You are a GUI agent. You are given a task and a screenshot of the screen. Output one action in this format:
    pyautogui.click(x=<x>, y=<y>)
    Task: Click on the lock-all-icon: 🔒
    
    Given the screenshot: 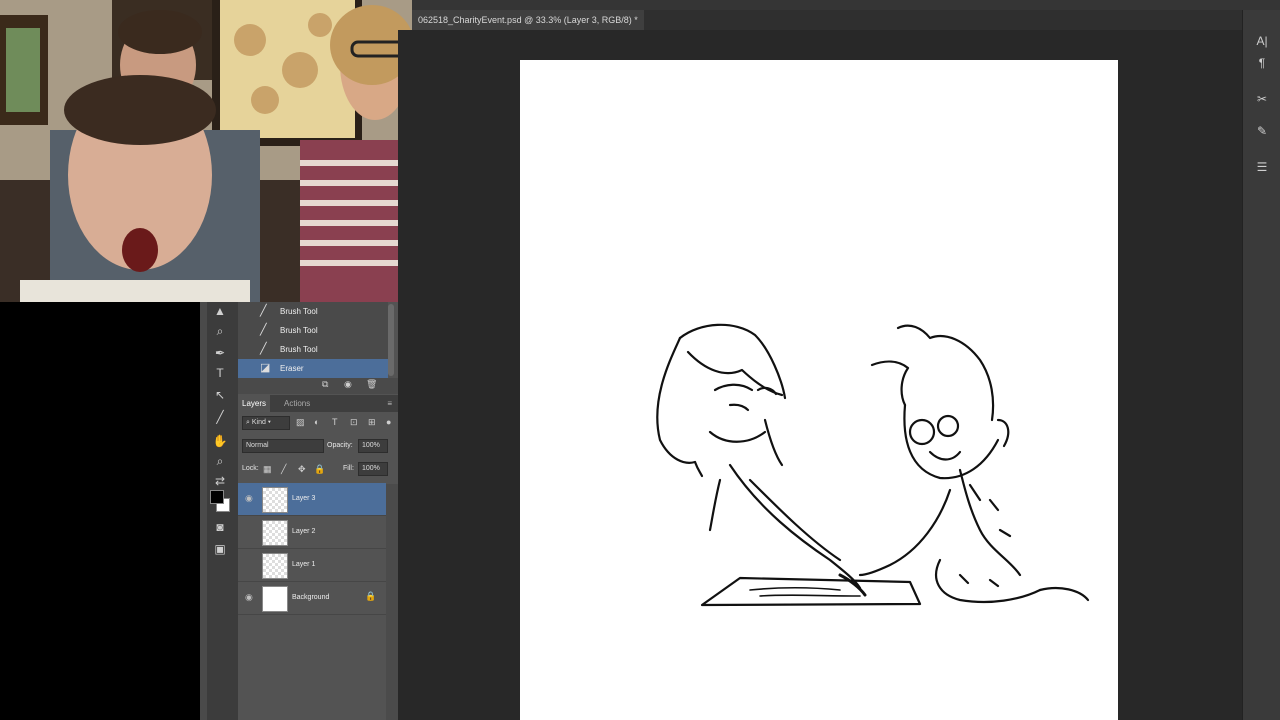 What is the action you would take?
    pyautogui.click(x=319, y=469)
    